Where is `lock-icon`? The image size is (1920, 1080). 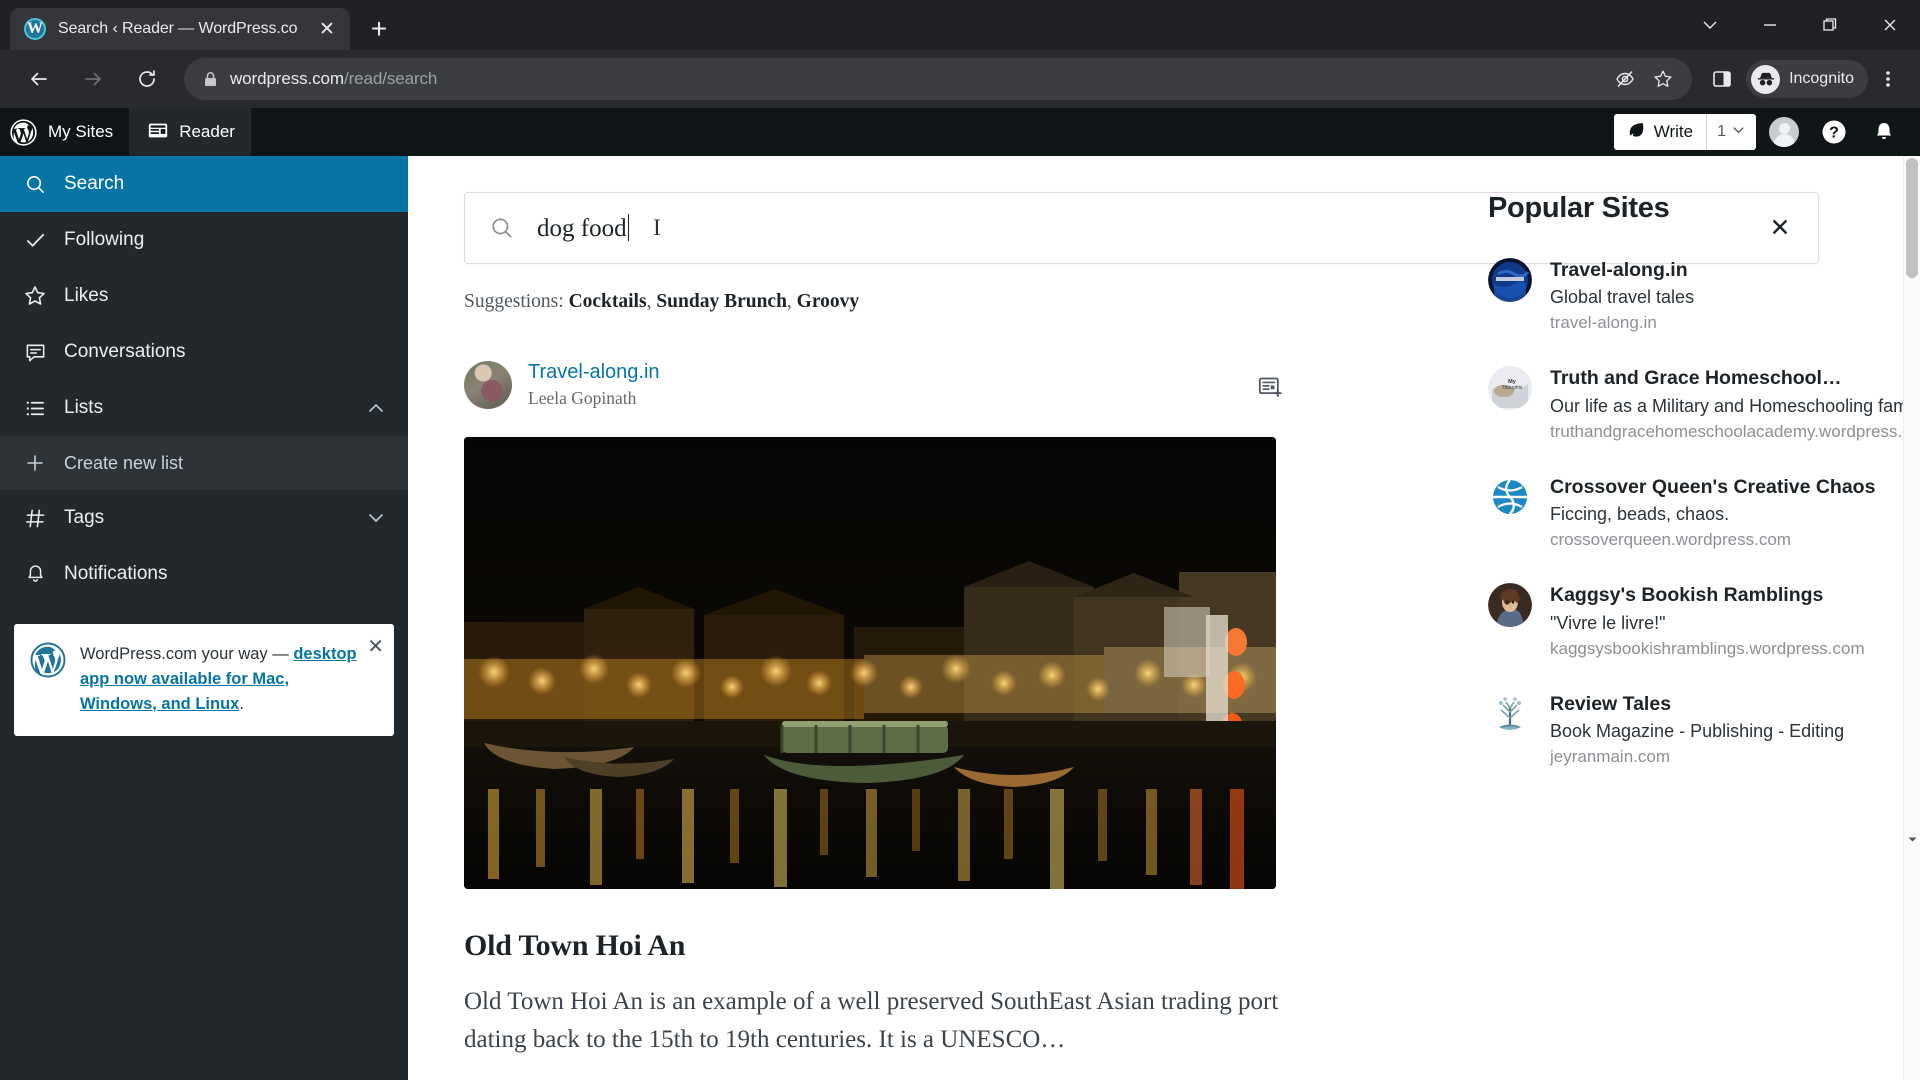 lock-icon is located at coordinates (210, 79).